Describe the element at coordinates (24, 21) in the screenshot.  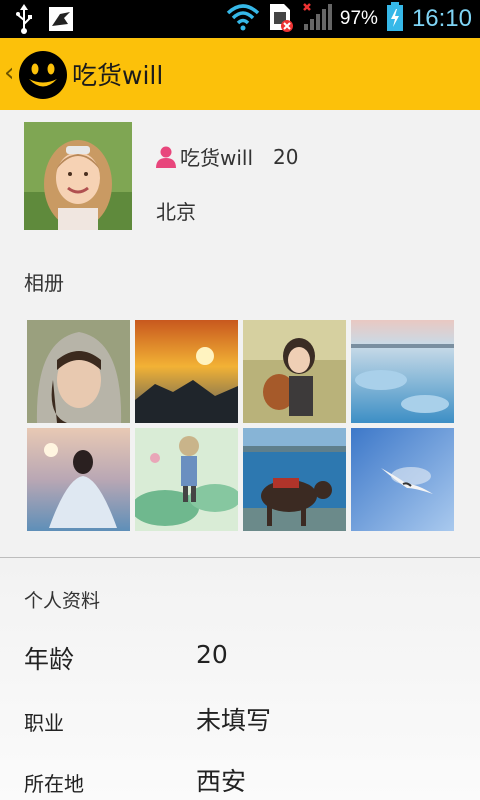
I see `usb-icon` at that location.